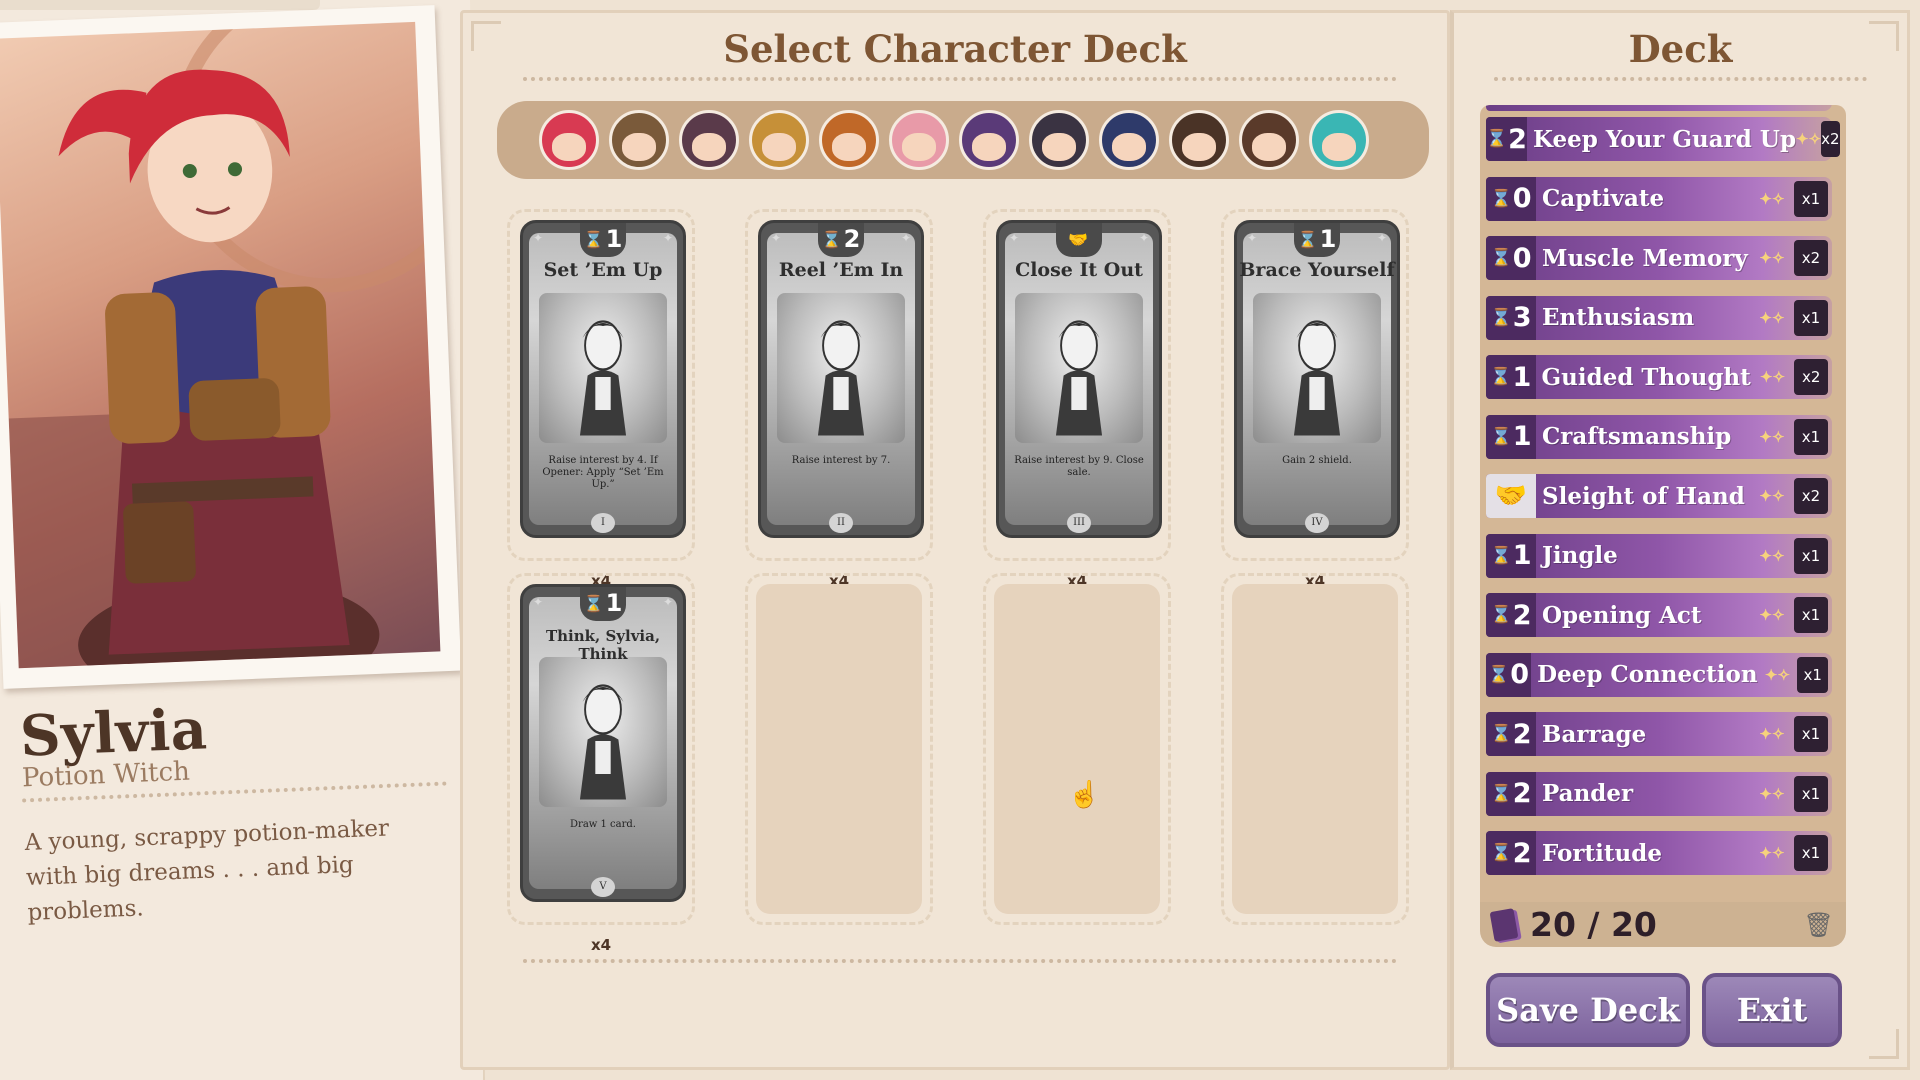  Describe the element at coordinates (779, 140) in the screenshot. I see `character-portrait-golden` at that location.